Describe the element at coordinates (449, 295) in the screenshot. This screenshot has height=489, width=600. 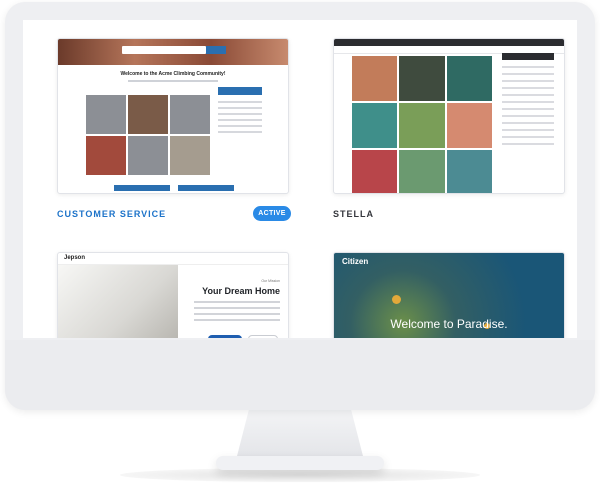
I see `theme-thumbnail-citizen: Citizen Welcome to Paradise.` at that location.